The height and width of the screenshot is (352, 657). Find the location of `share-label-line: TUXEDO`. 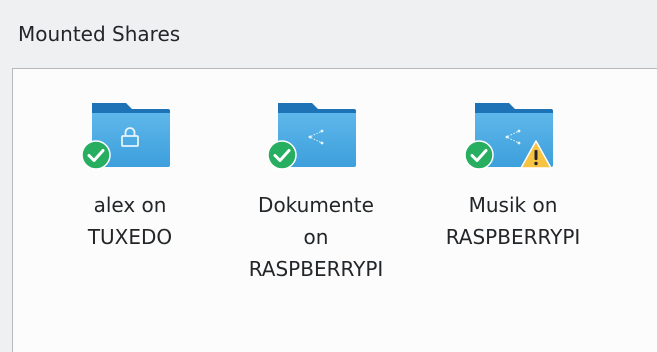

share-label-line: TUXEDO is located at coordinates (130, 237).